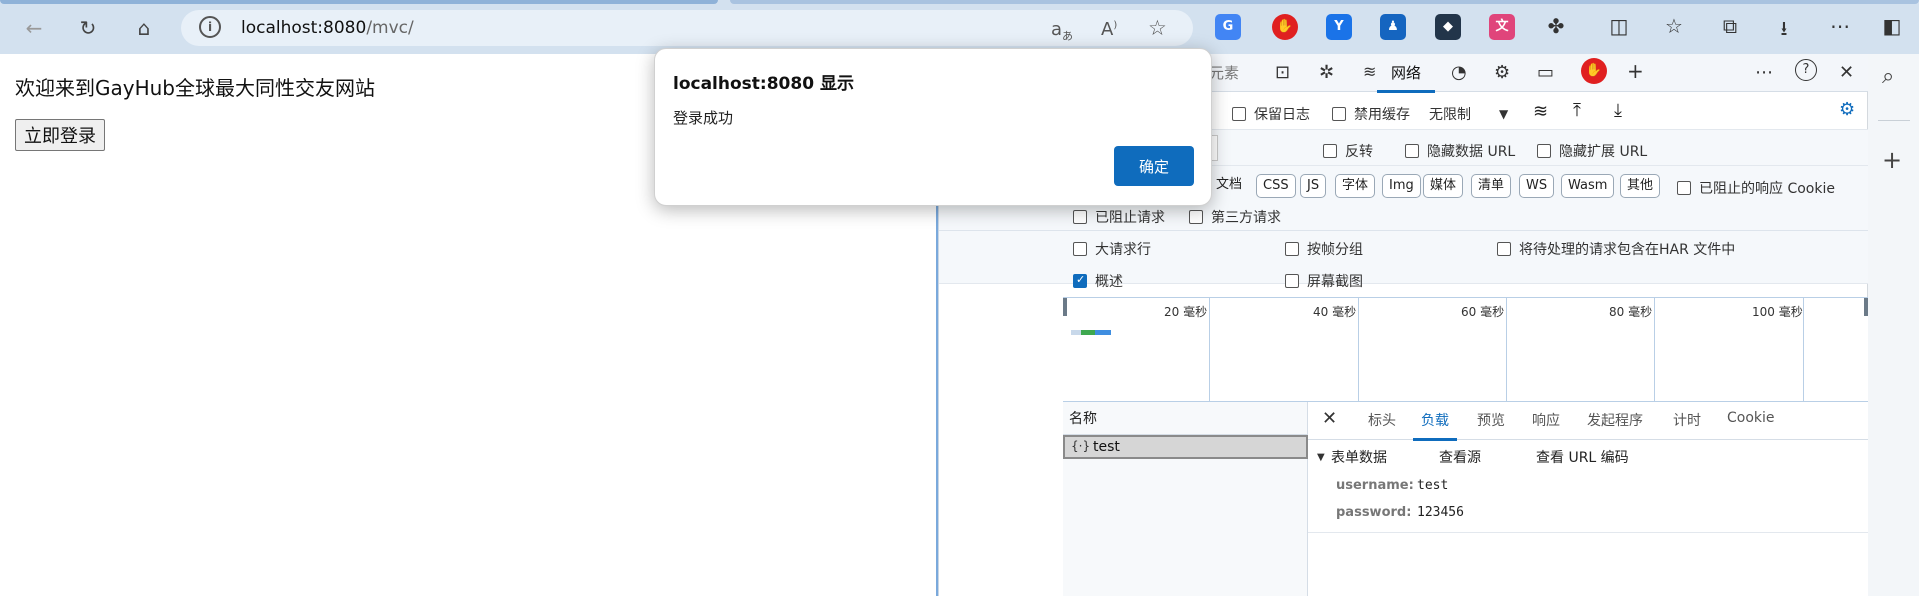 This screenshot has width=1919, height=596. Describe the element at coordinates (1545, 72) in the screenshot. I see `application-icon: ▭` at that location.